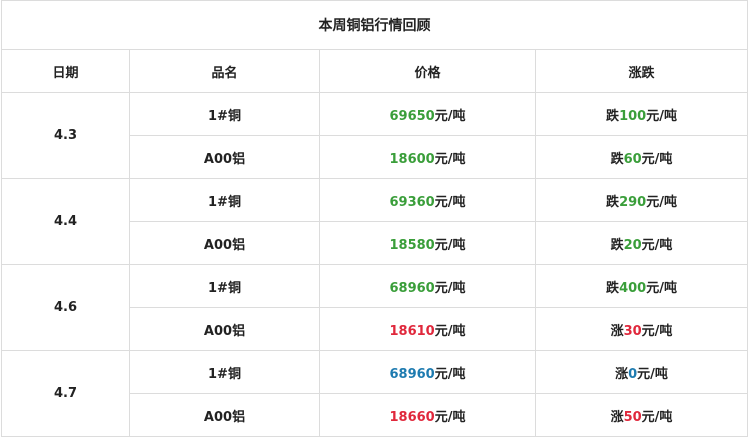 The image size is (748, 437). I want to click on change-cell: 跌100元/吨, so click(641, 114).